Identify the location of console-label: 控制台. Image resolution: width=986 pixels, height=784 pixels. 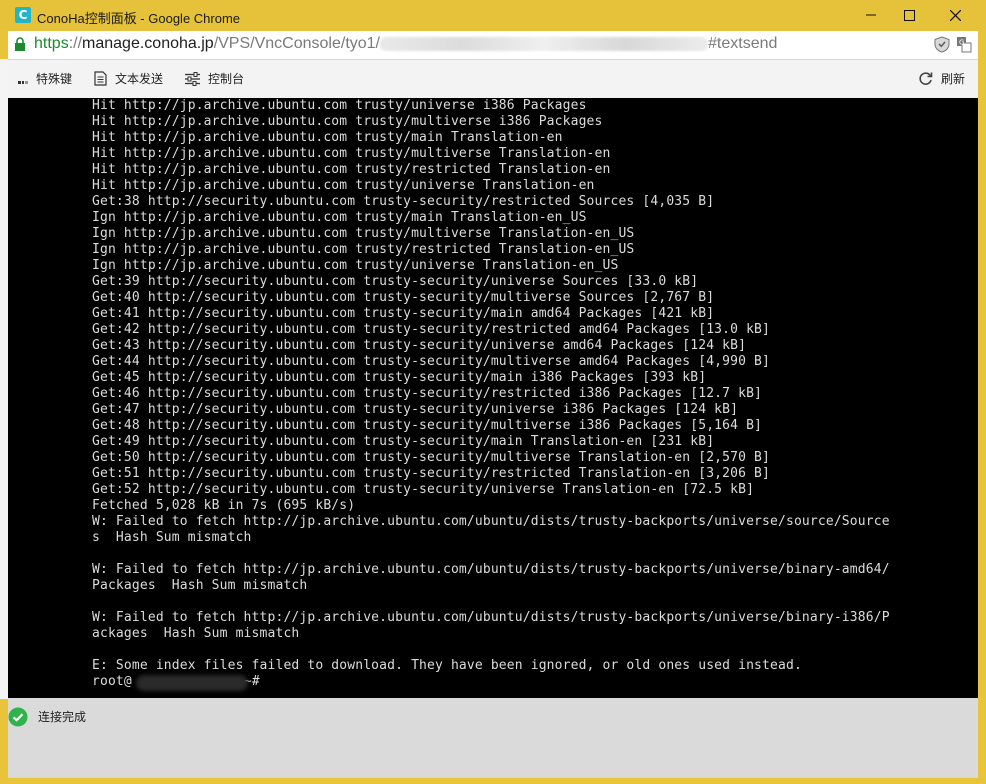
(226, 79).